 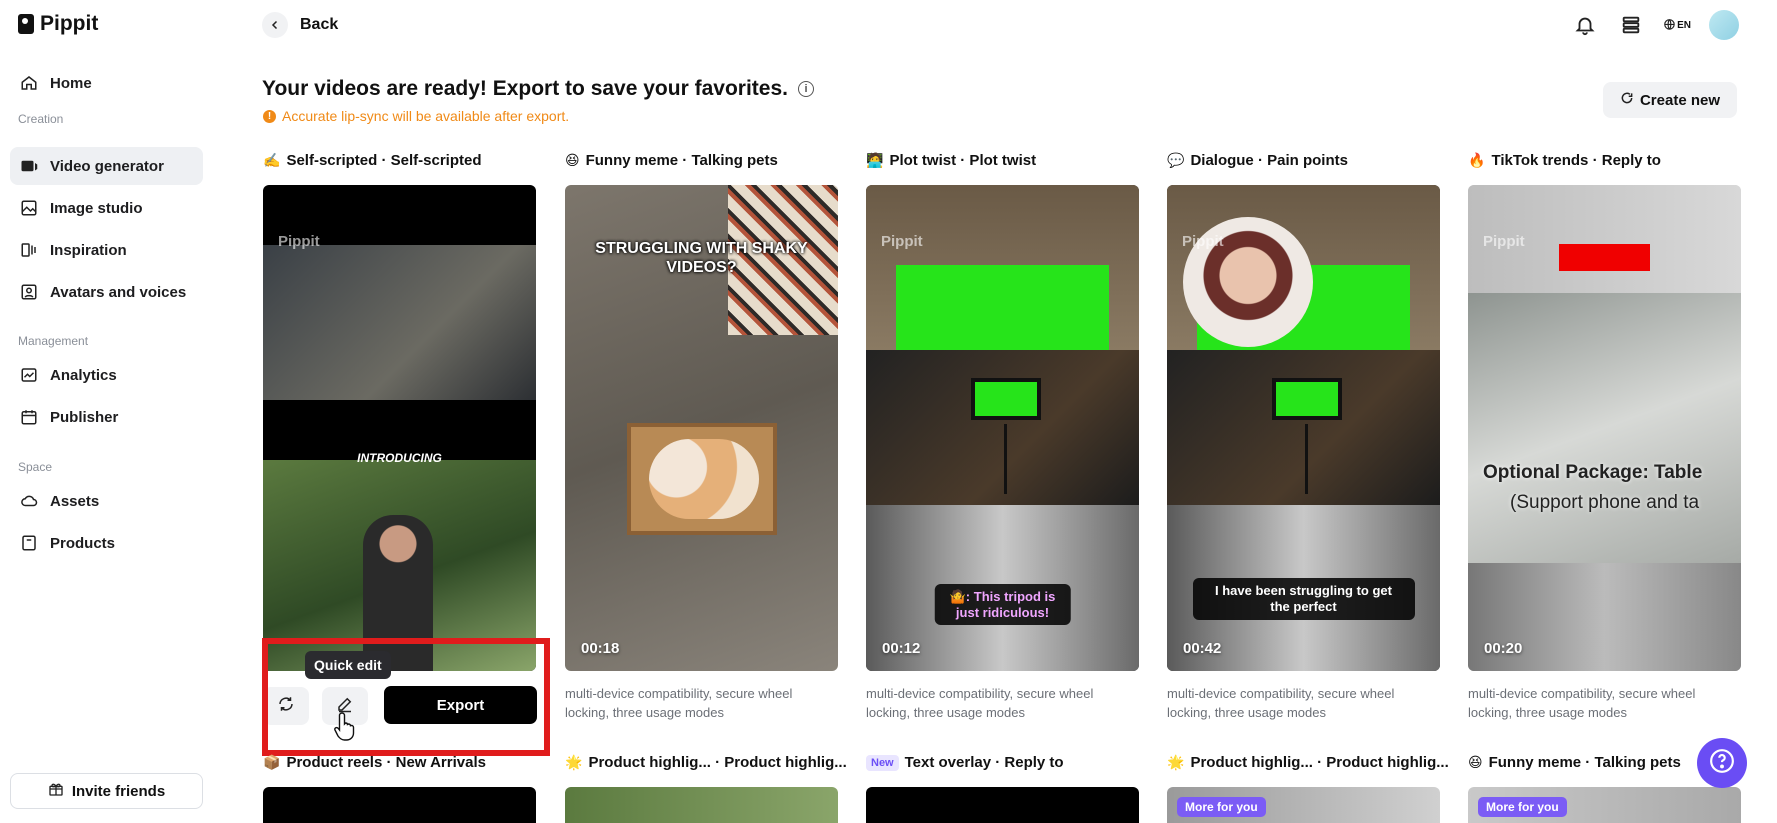 What do you see at coordinates (1176, 160) in the screenshot?
I see `card-emoji-icon: 💬` at bounding box center [1176, 160].